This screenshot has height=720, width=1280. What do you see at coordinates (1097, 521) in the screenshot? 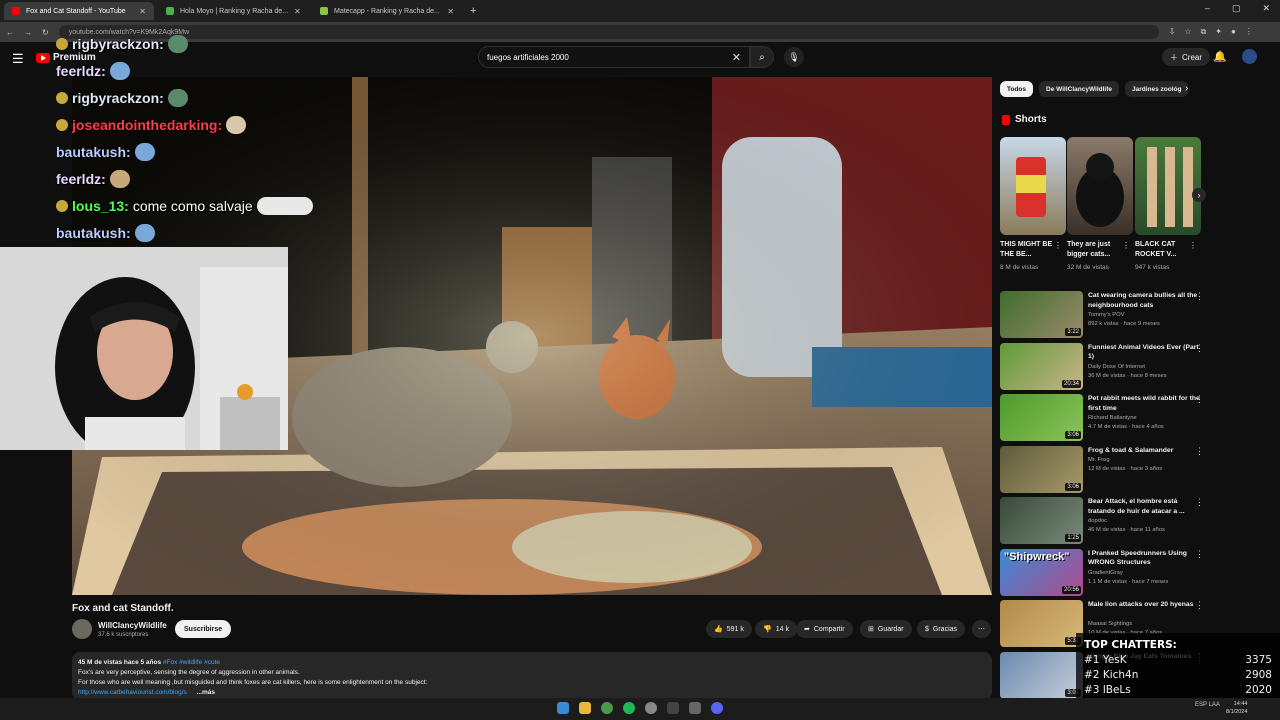
I see `video-channel: dopdoc` at bounding box center [1097, 521].